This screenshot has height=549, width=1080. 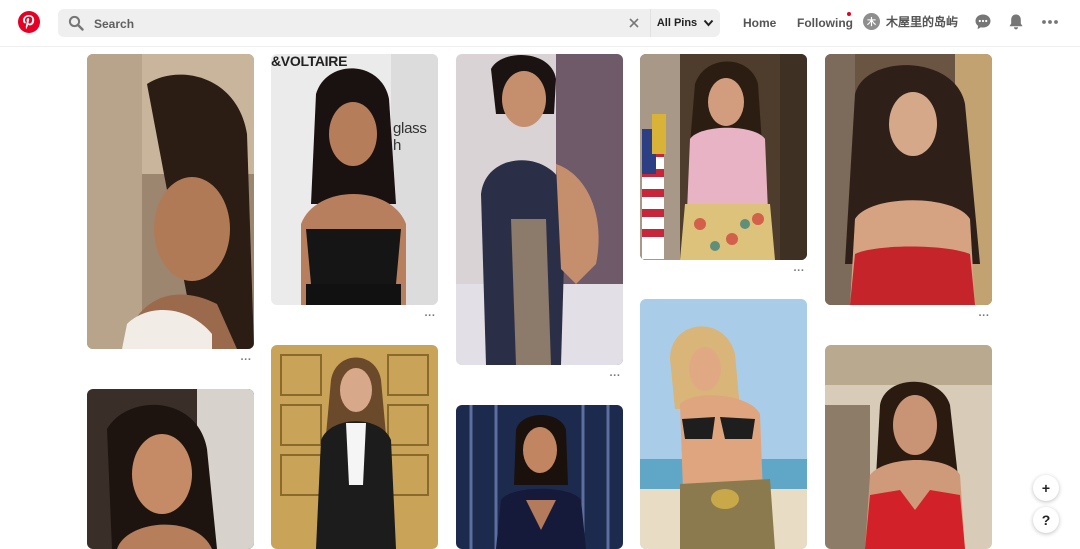 What do you see at coordinates (871, 21) in the screenshot?
I see `avatar: 木` at bounding box center [871, 21].